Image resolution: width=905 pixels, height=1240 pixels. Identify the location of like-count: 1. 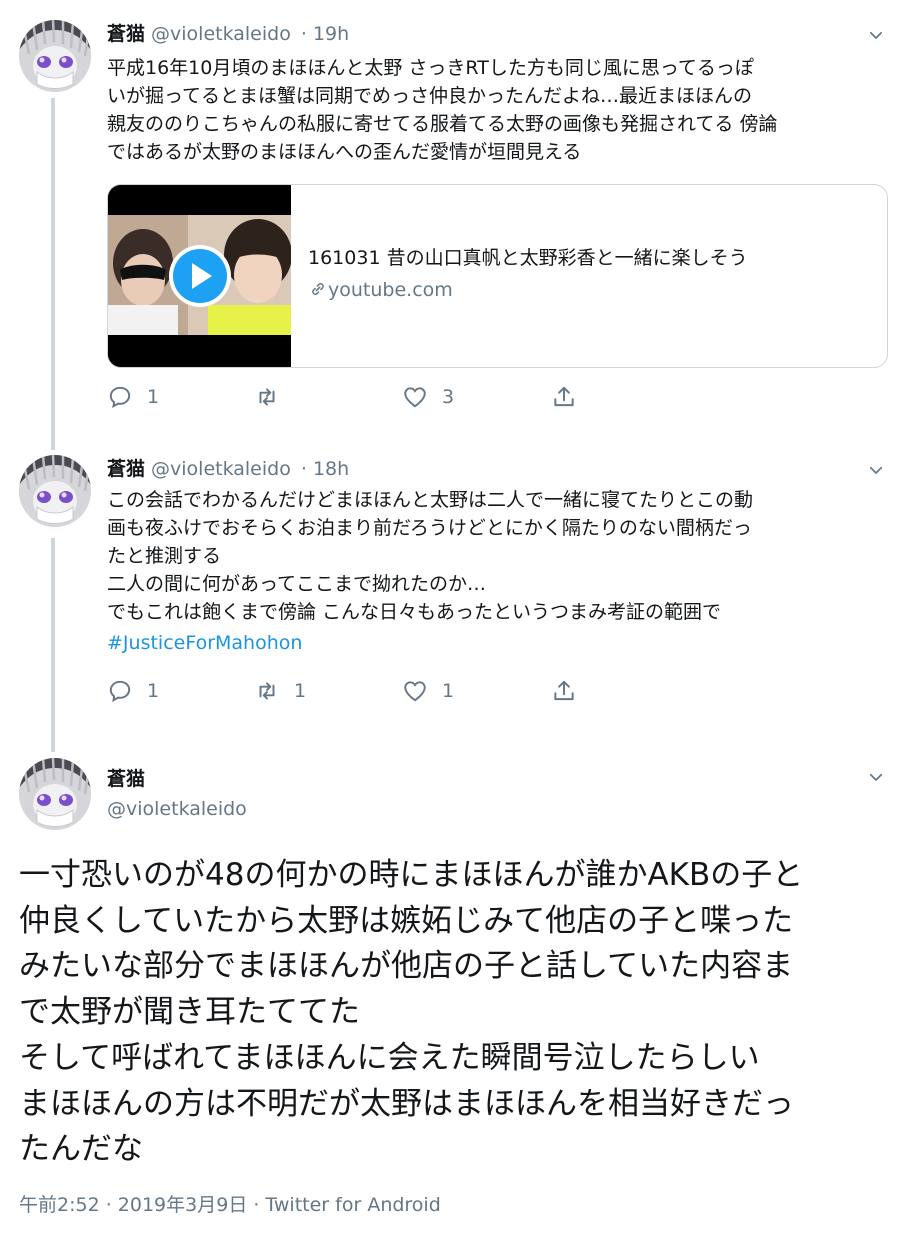
(448, 691).